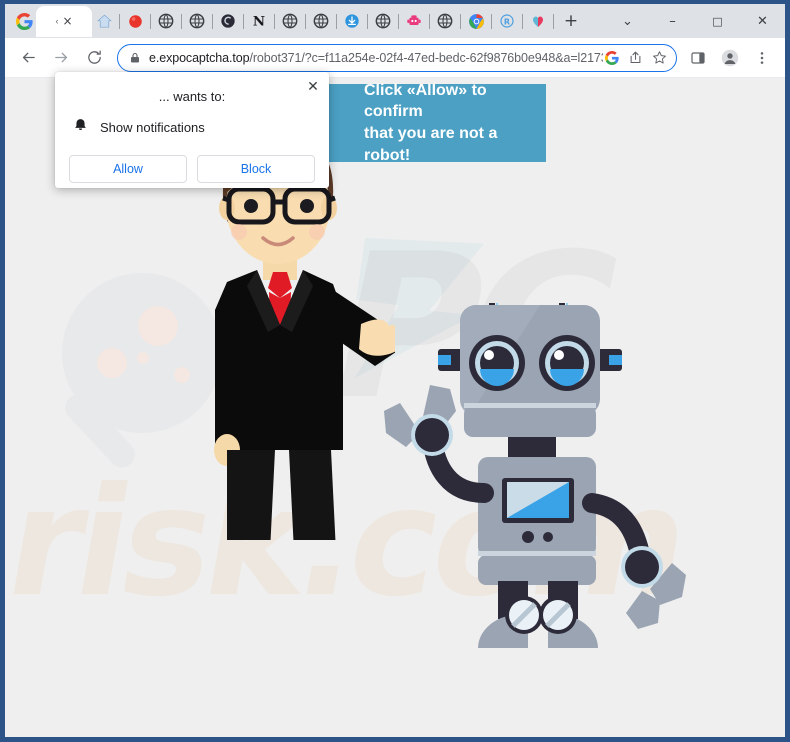  What do you see at coordinates (192, 96) in the screenshot?
I see `permission-dialog-title: ... wants to:` at bounding box center [192, 96].